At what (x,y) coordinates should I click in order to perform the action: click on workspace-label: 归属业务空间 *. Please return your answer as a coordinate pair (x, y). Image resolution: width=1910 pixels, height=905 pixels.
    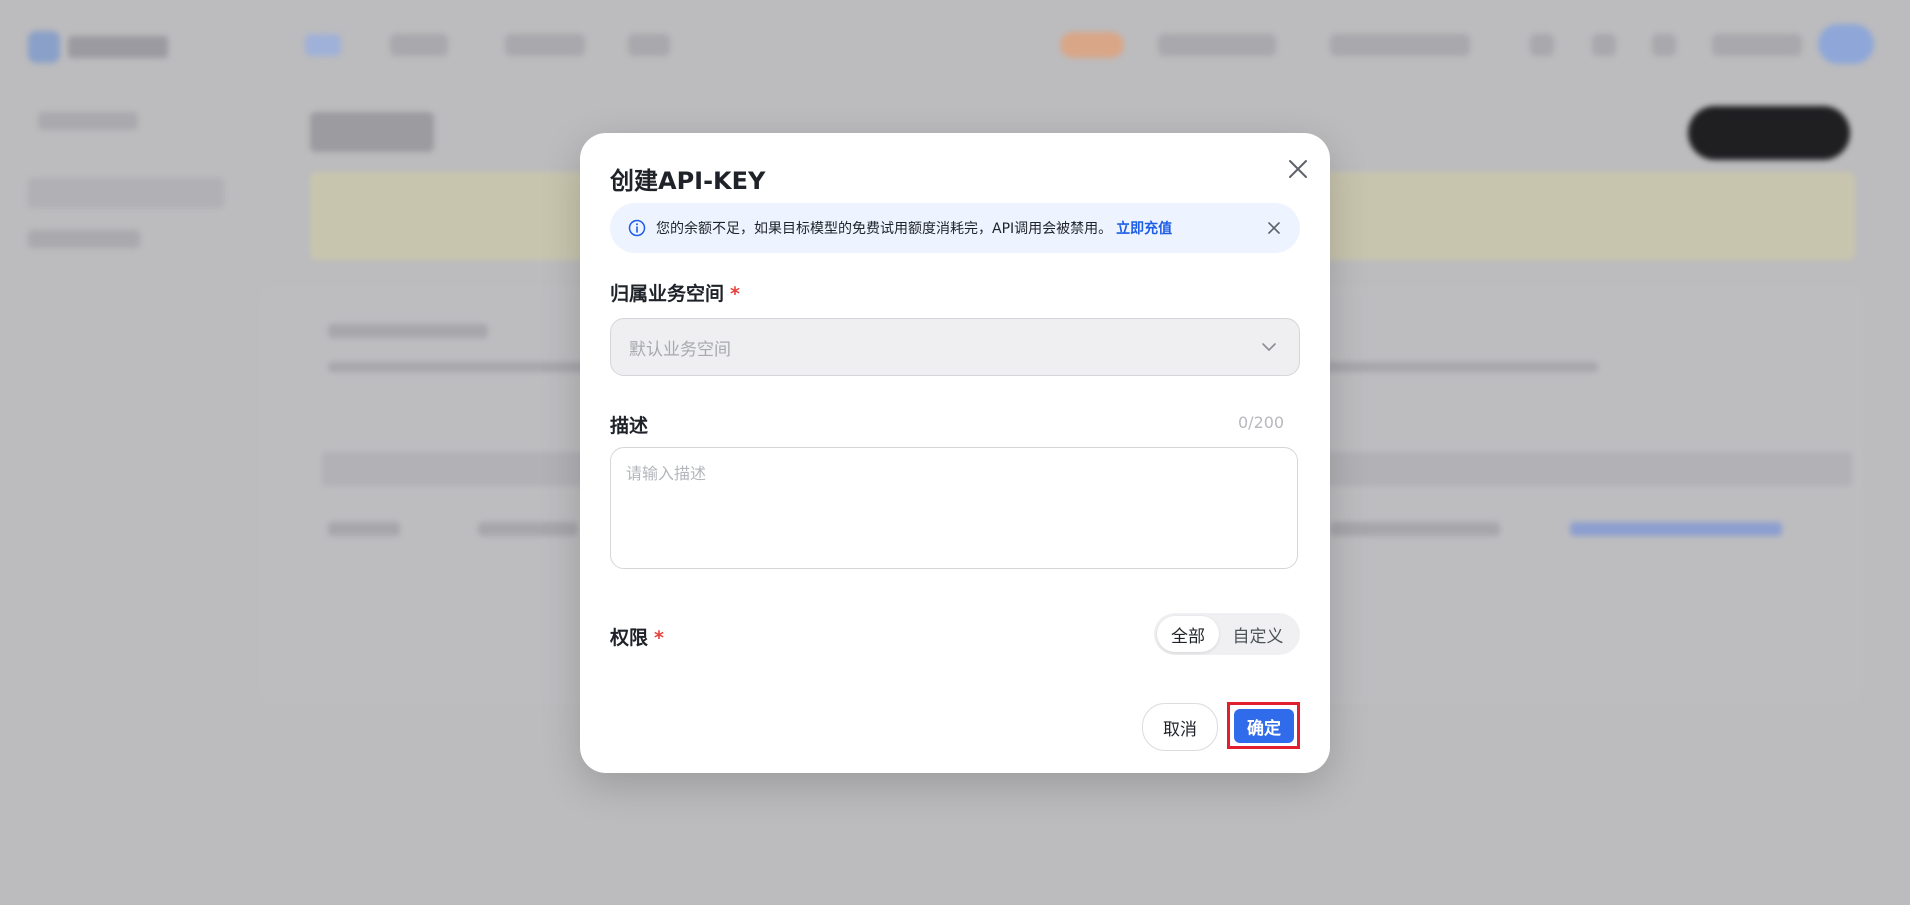
    Looking at the image, I should click on (675, 292).